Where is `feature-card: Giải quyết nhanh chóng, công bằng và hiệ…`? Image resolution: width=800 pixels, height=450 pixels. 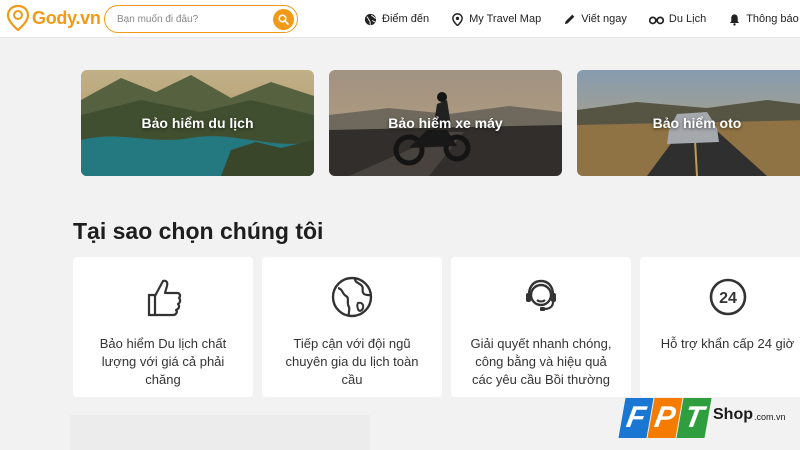 feature-card: Giải quyết nhanh chóng, công bằng và hiệ… is located at coordinates (541, 327).